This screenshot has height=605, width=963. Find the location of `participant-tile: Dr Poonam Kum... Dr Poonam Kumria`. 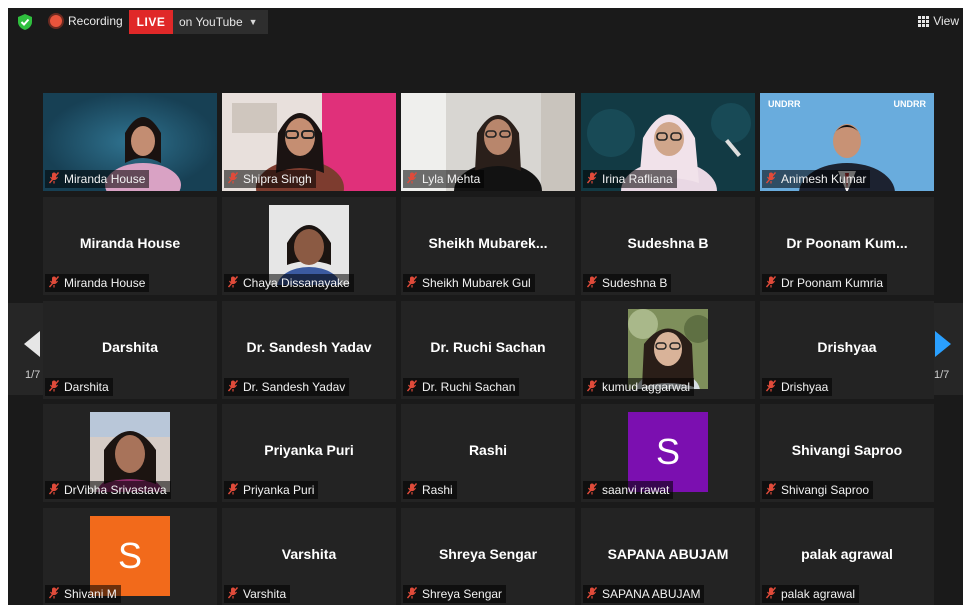

participant-tile: Dr Poonam Kum... Dr Poonam Kumria is located at coordinates (847, 246).